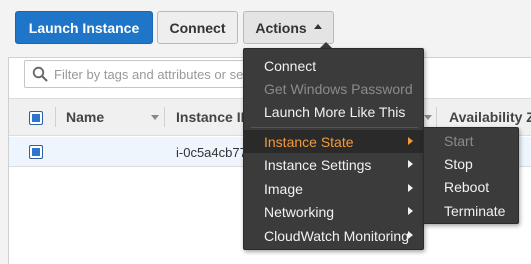 The width and height of the screenshot is (531, 264). What do you see at coordinates (290, 65) in the screenshot?
I see `menu-item-label: Connect` at bounding box center [290, 65].